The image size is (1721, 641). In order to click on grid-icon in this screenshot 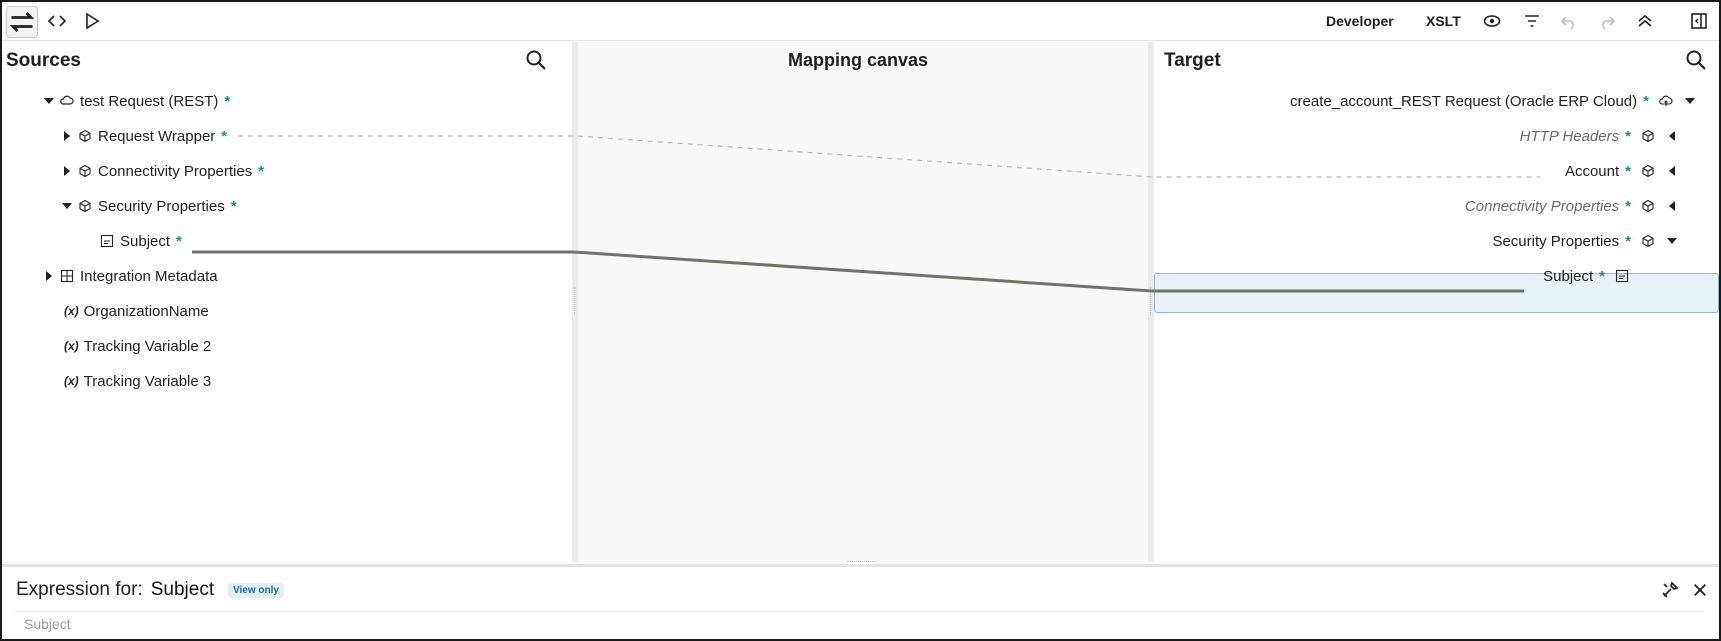, I will do `click(67, 276)`.